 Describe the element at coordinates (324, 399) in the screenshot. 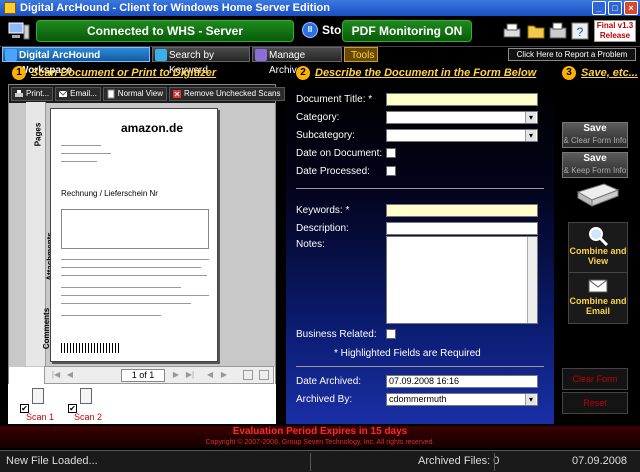

I see `archived-by-label: Archived By:` at that location.